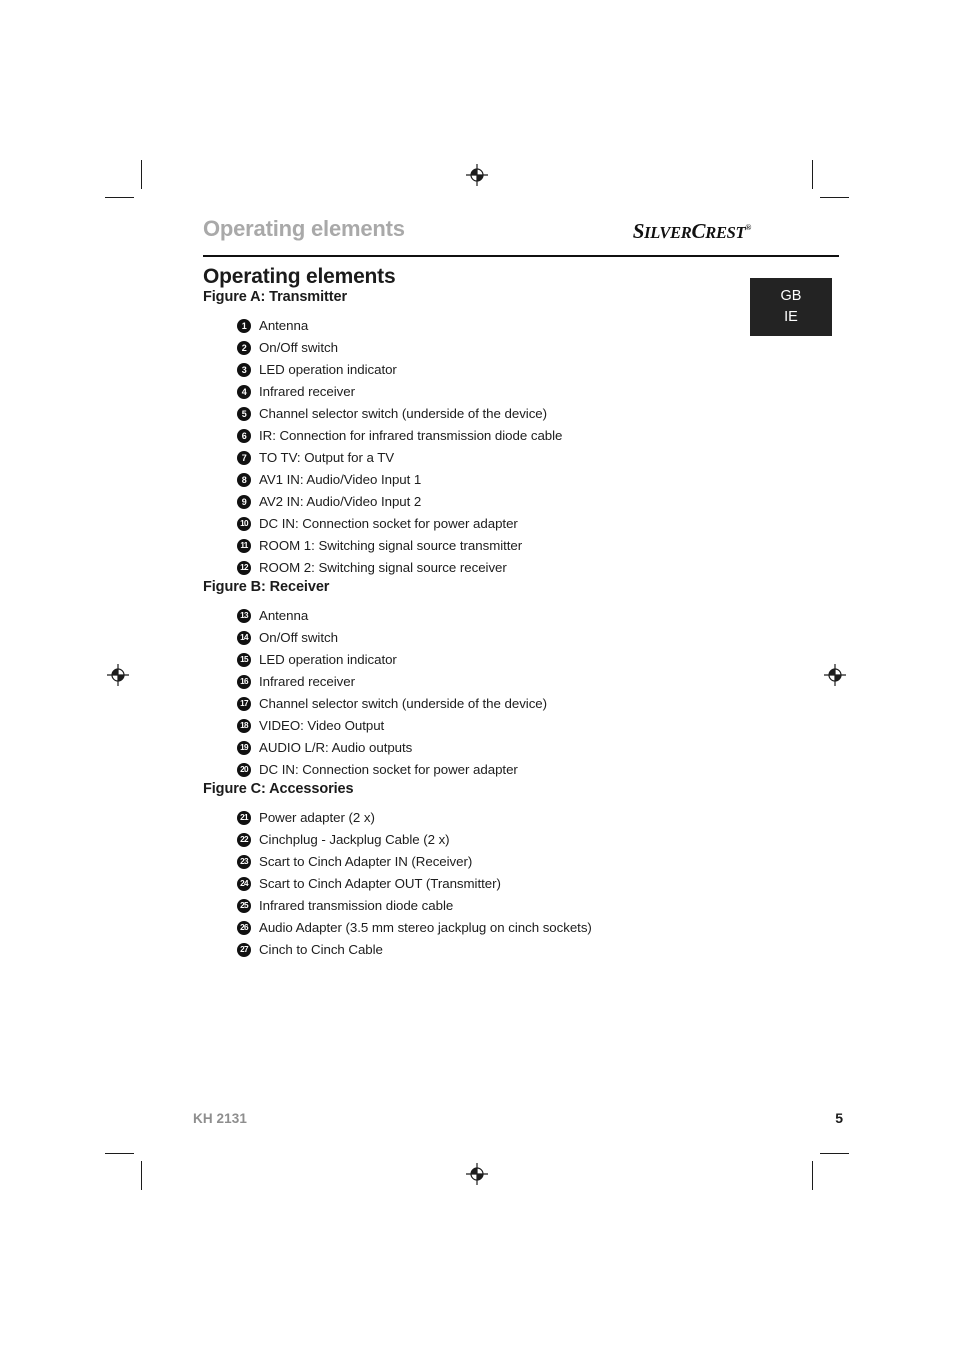 The image size is (954, 1350). What do you see at coordinates (141, 174) in the screenshot?
I see `crop-mark-top-left-vertical` at bounding box center [141, 174].